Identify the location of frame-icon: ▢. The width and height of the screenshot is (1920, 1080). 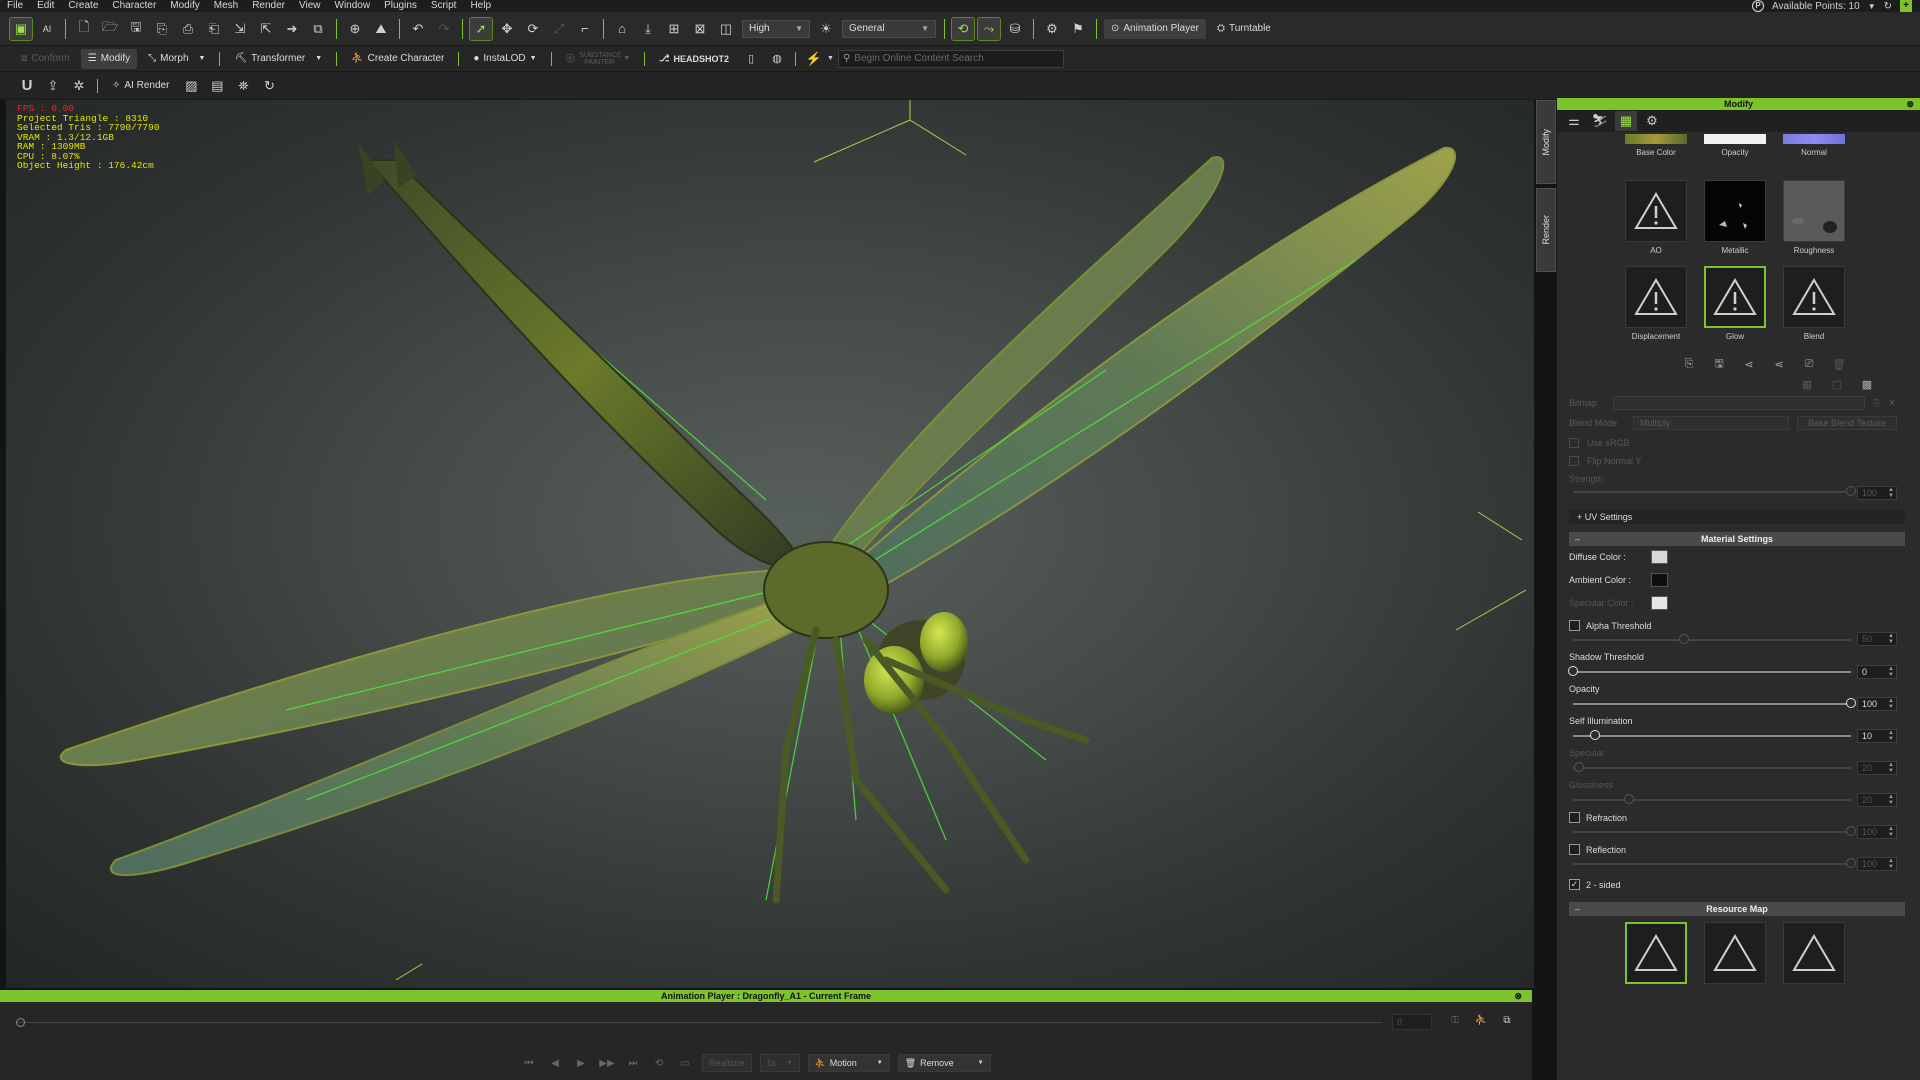
(1837, 384).